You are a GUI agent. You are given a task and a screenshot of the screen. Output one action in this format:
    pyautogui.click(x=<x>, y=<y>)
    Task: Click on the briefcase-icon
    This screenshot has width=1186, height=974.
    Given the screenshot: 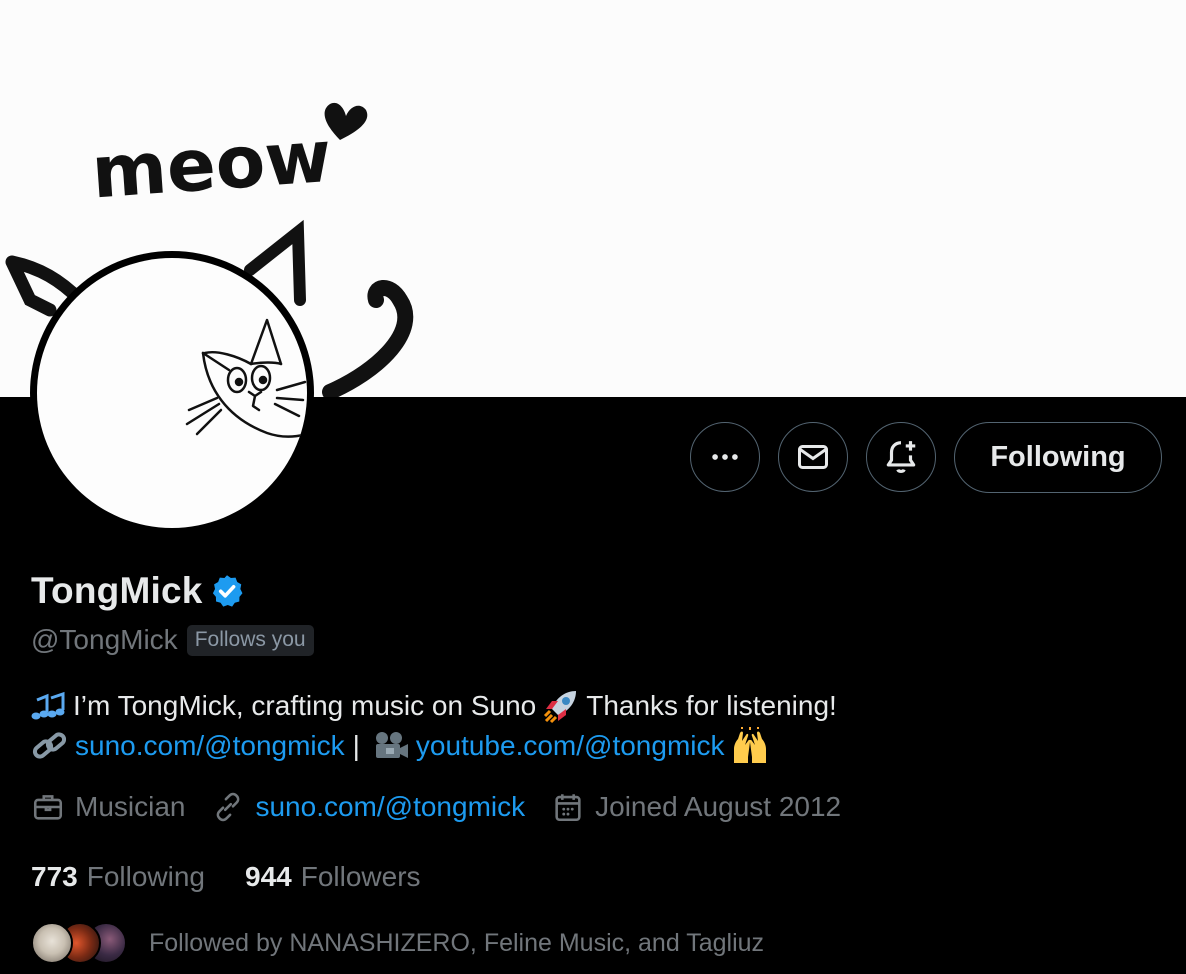 What is the action you would take?
    pyautogui.click(x=48, y=807)
    